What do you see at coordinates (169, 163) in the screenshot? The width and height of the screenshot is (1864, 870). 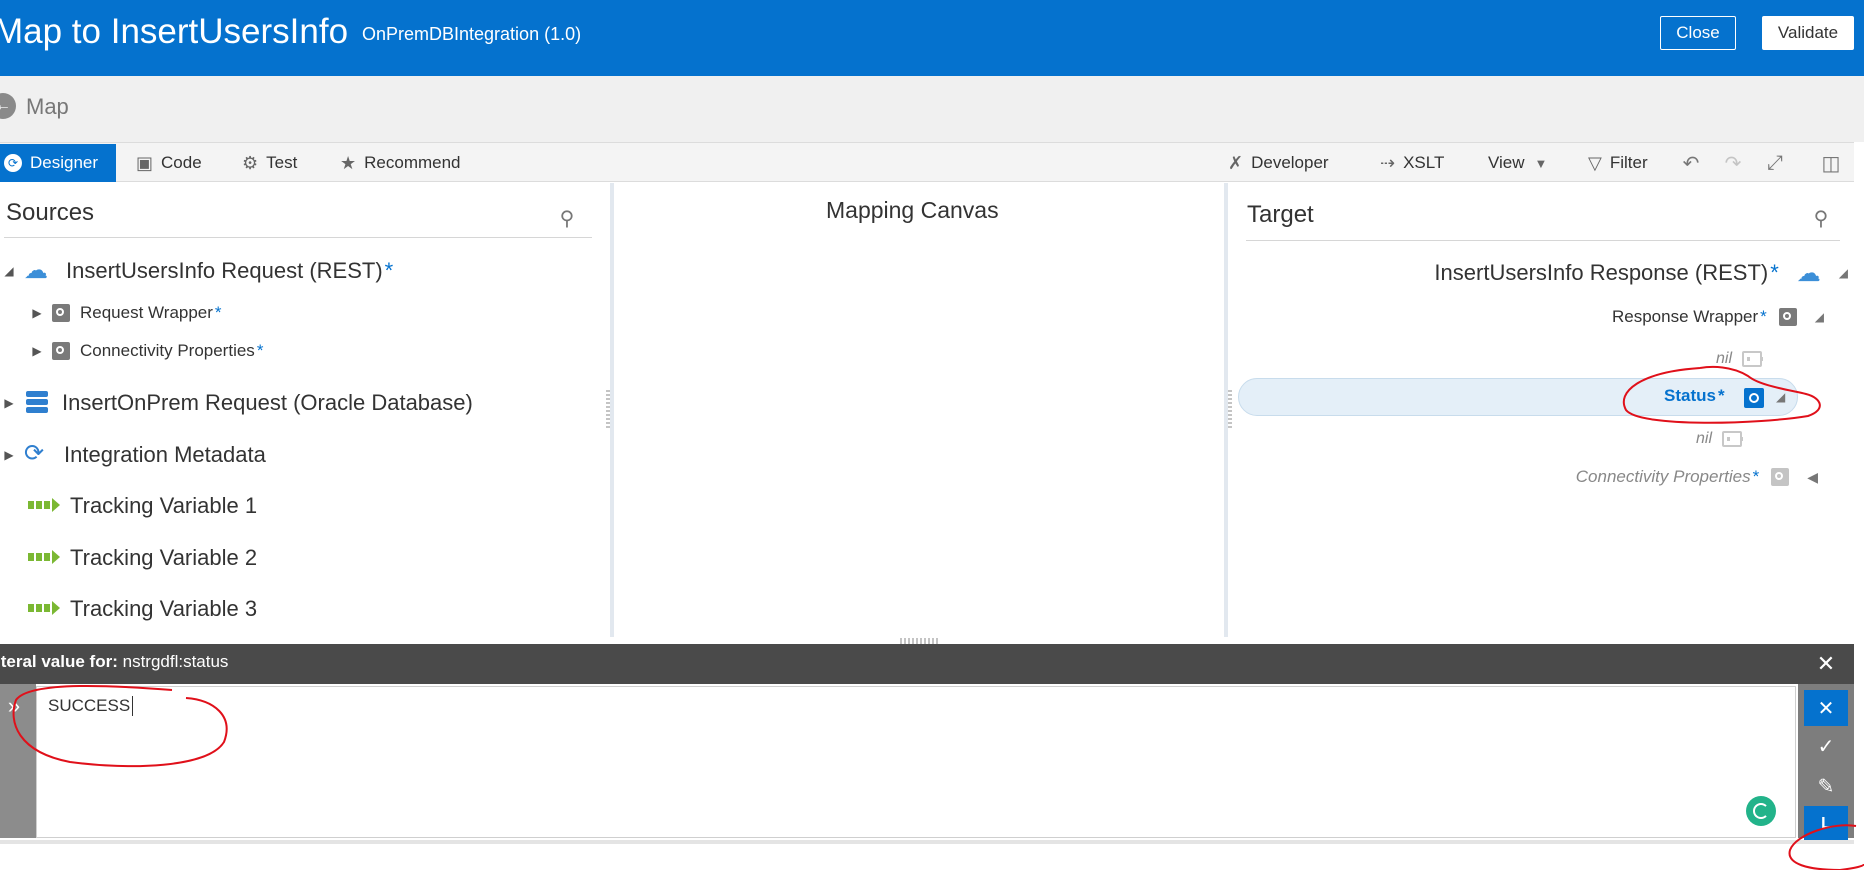 I see `tab-code: ▣ Code` at bounding box center [169, 163].